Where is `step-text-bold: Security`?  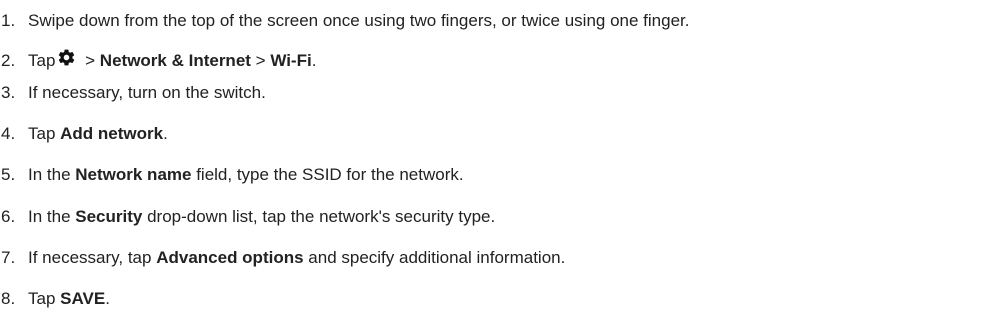
step-text-bold: Security is located at coordinates (109, 216).